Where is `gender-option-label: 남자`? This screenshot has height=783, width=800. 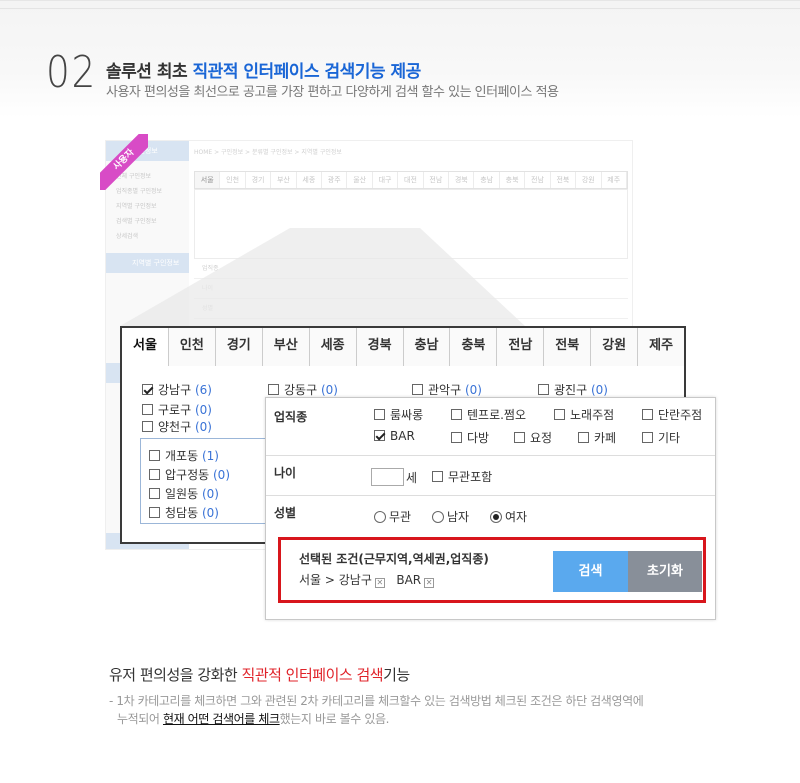
gender-option-label: 남자 is located at coordinates (458, 517).